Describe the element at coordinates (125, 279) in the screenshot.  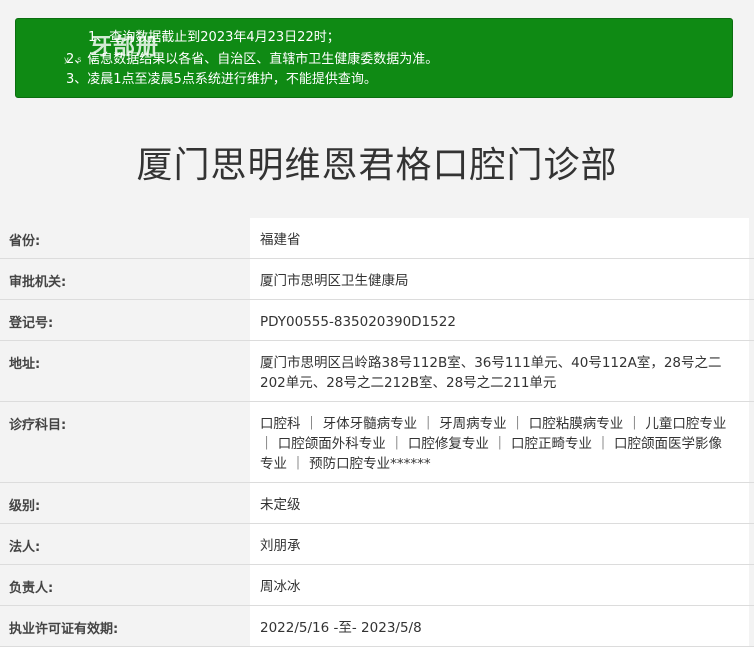
I see `row-label: 审批机关:` at that location.